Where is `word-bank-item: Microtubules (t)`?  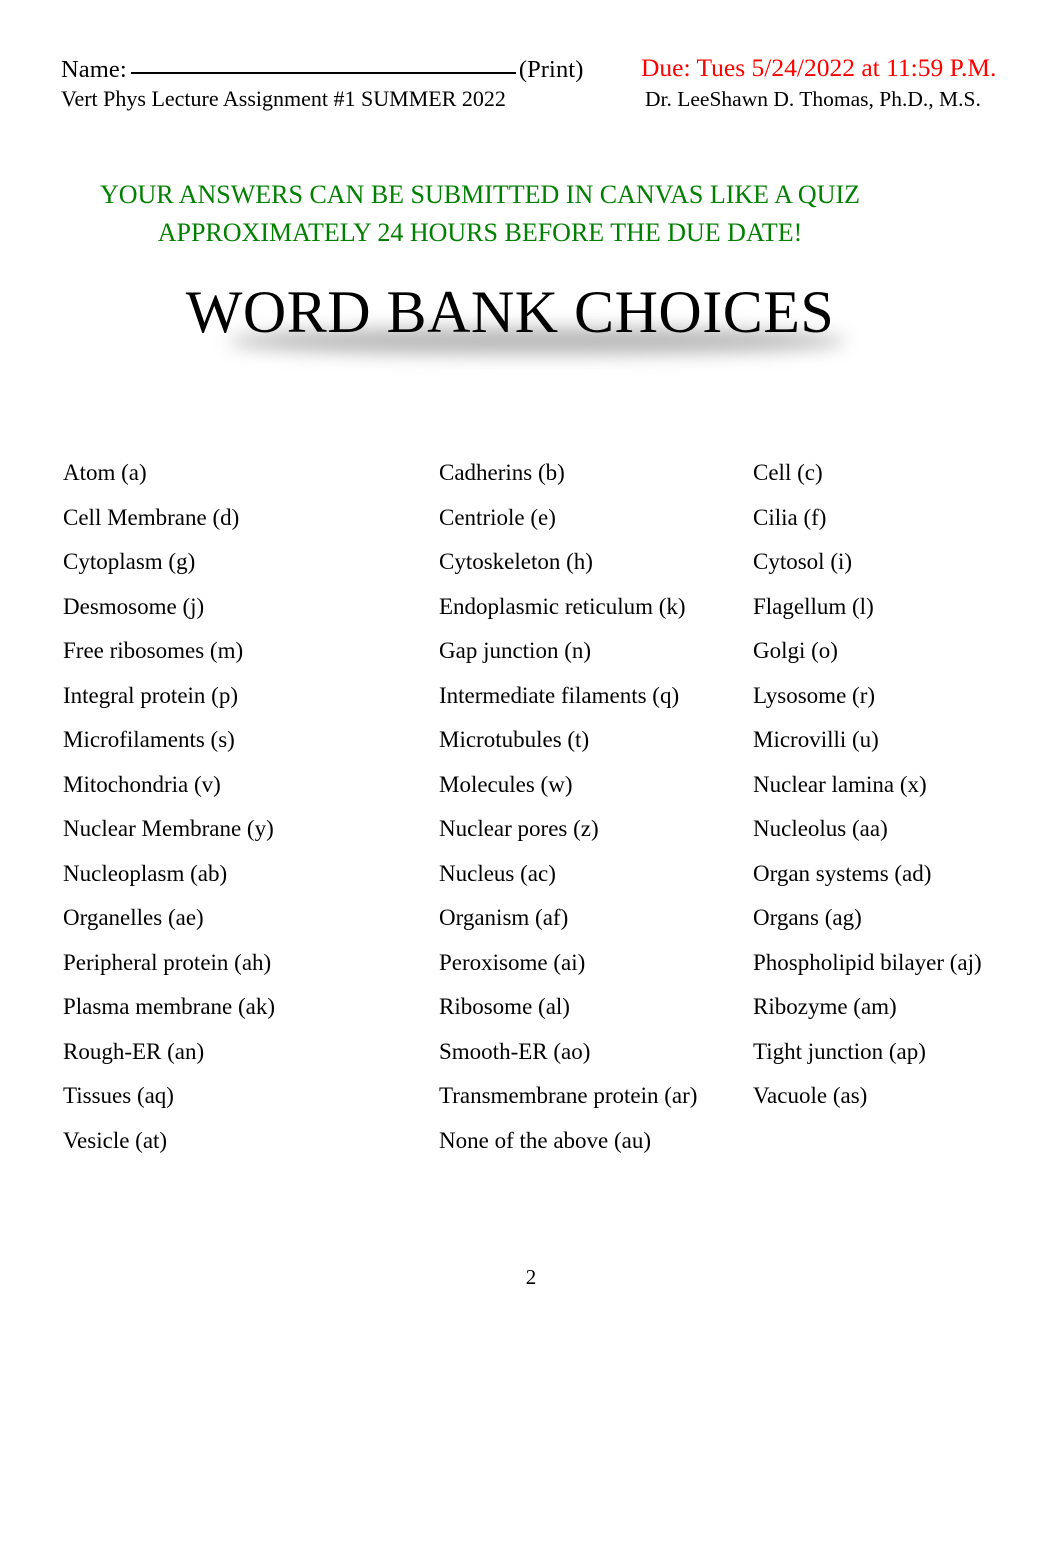 word-bank-item: Microtubules (t) is located at coordinates (514, 739).